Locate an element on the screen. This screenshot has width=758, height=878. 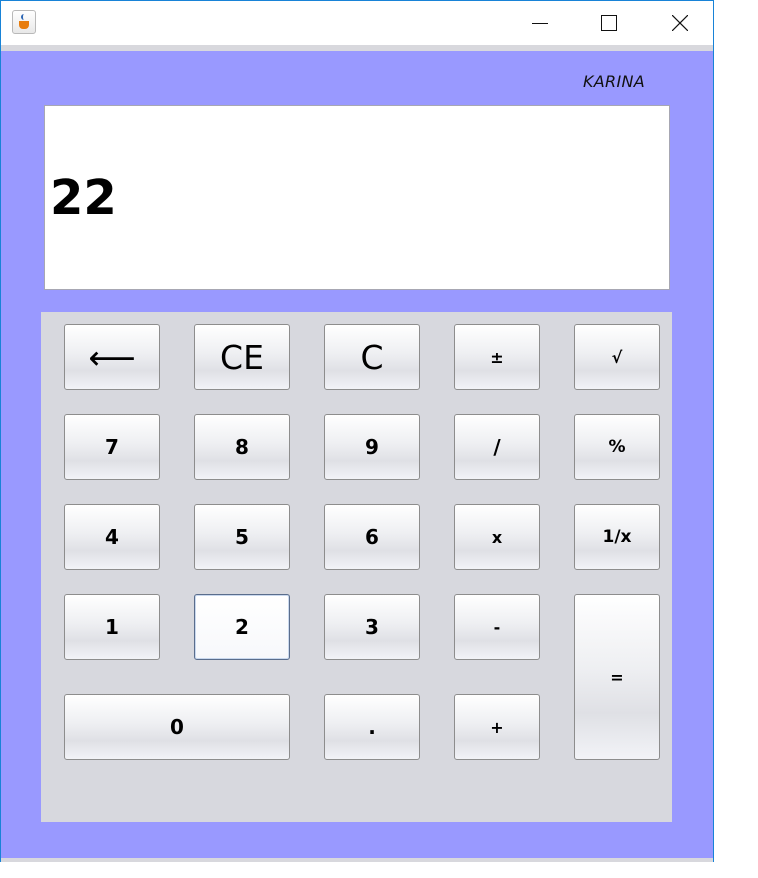
clear-button: C is located at coordinates (372, 357).